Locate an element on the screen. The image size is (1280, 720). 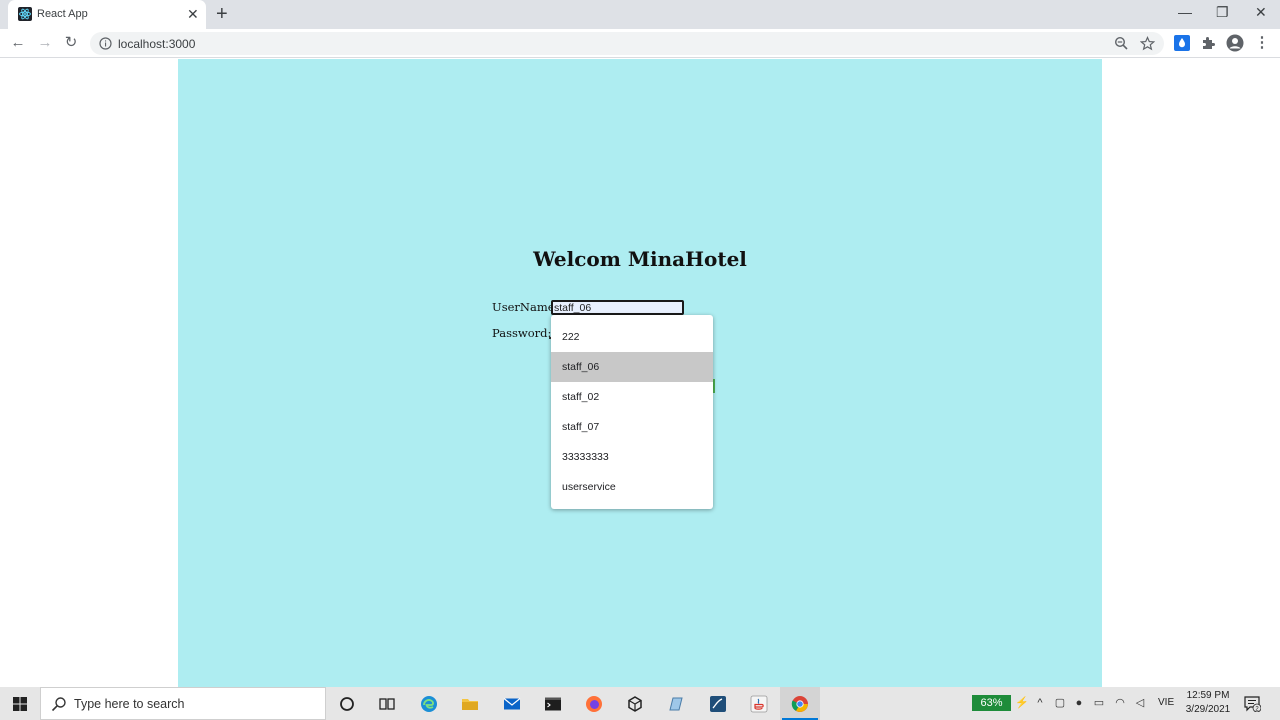
extensions-puzzle-icon is located at coordinates (1208, 43).